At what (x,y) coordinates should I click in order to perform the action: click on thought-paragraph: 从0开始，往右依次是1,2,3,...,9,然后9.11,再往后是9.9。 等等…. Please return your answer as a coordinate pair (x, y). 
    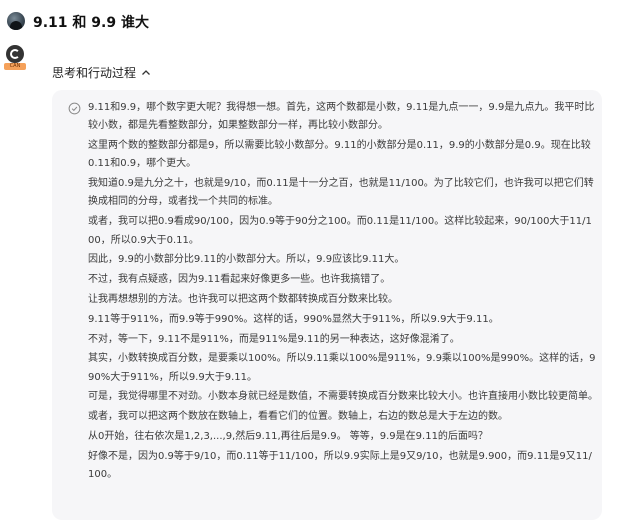
    Looking at the image, I should click on (288, 437).